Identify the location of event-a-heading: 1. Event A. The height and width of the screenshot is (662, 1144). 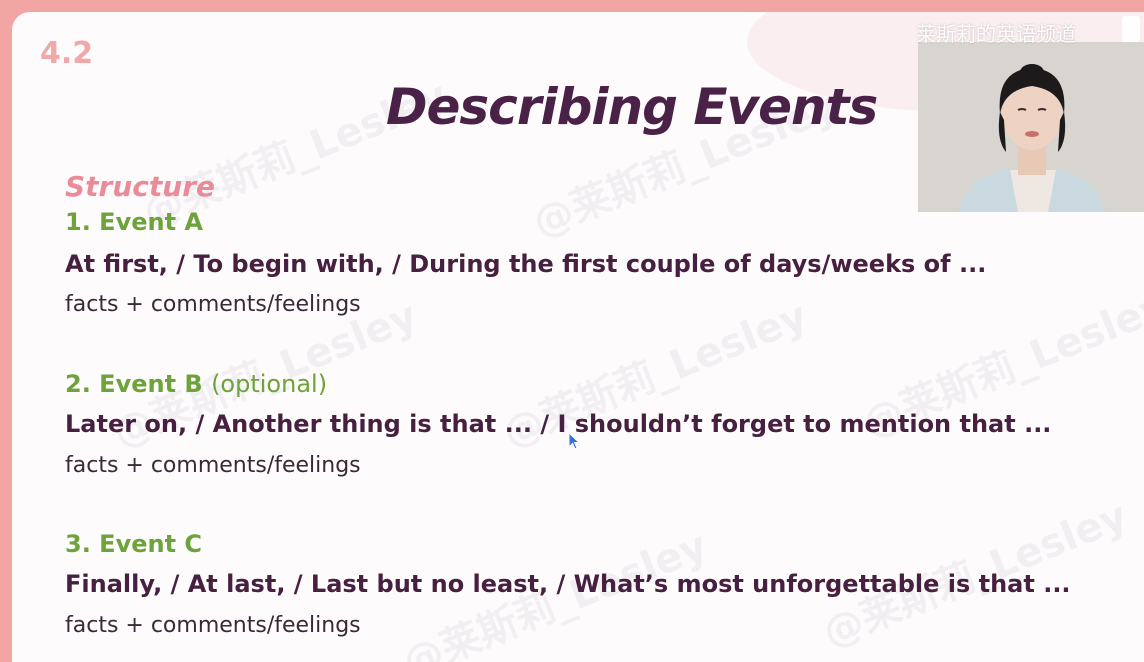
(134, 222).